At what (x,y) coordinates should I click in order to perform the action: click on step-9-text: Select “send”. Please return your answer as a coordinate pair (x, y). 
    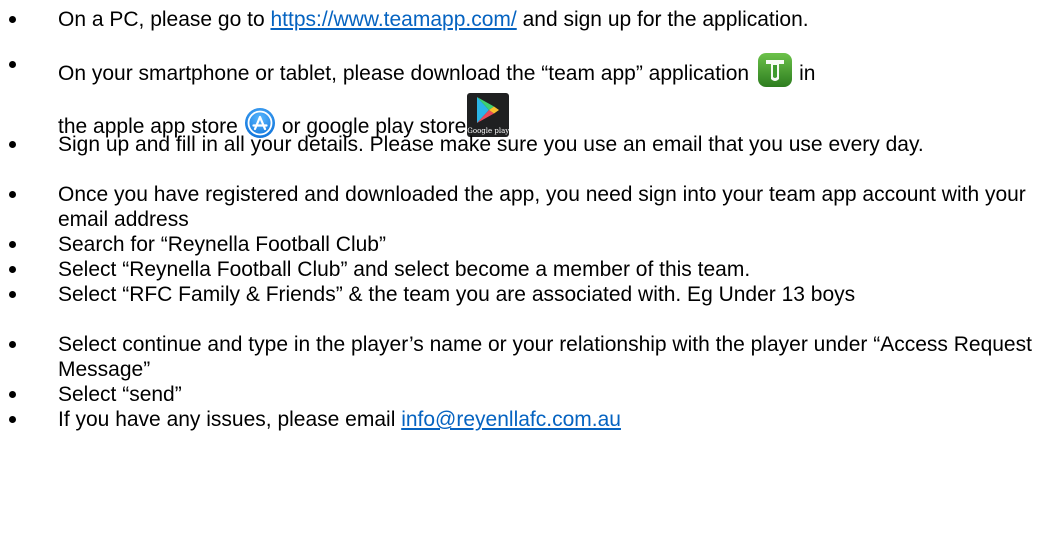
    Looking at the image, I should click on (120, 394).